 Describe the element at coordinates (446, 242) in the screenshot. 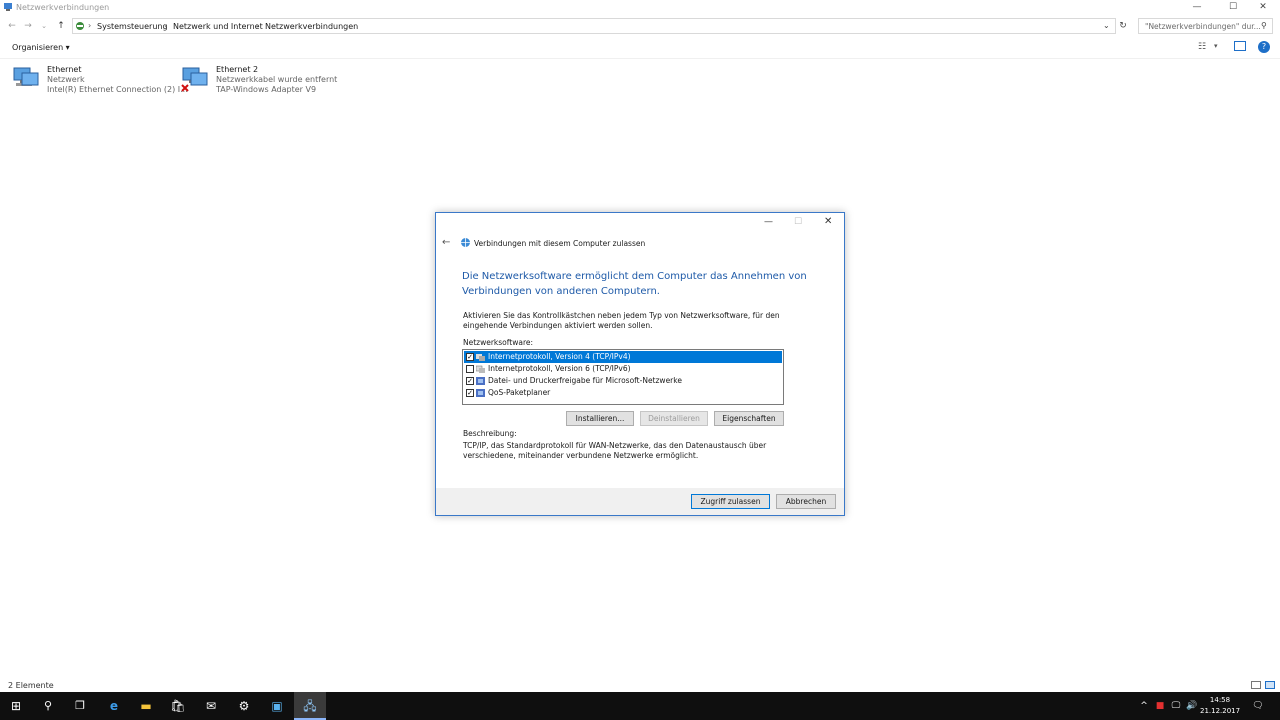

I see `dialog-back-icon: ←` at that location.